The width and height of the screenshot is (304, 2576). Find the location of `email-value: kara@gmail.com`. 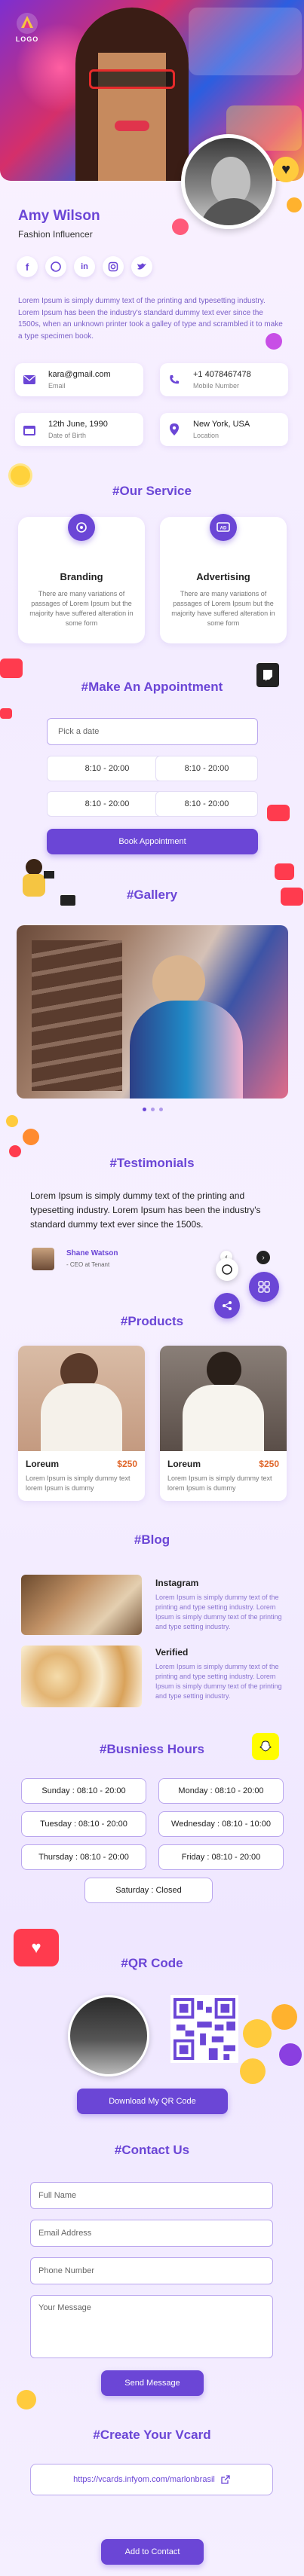

email-value: kara@gmail.com is located at coordinates (79, 374).